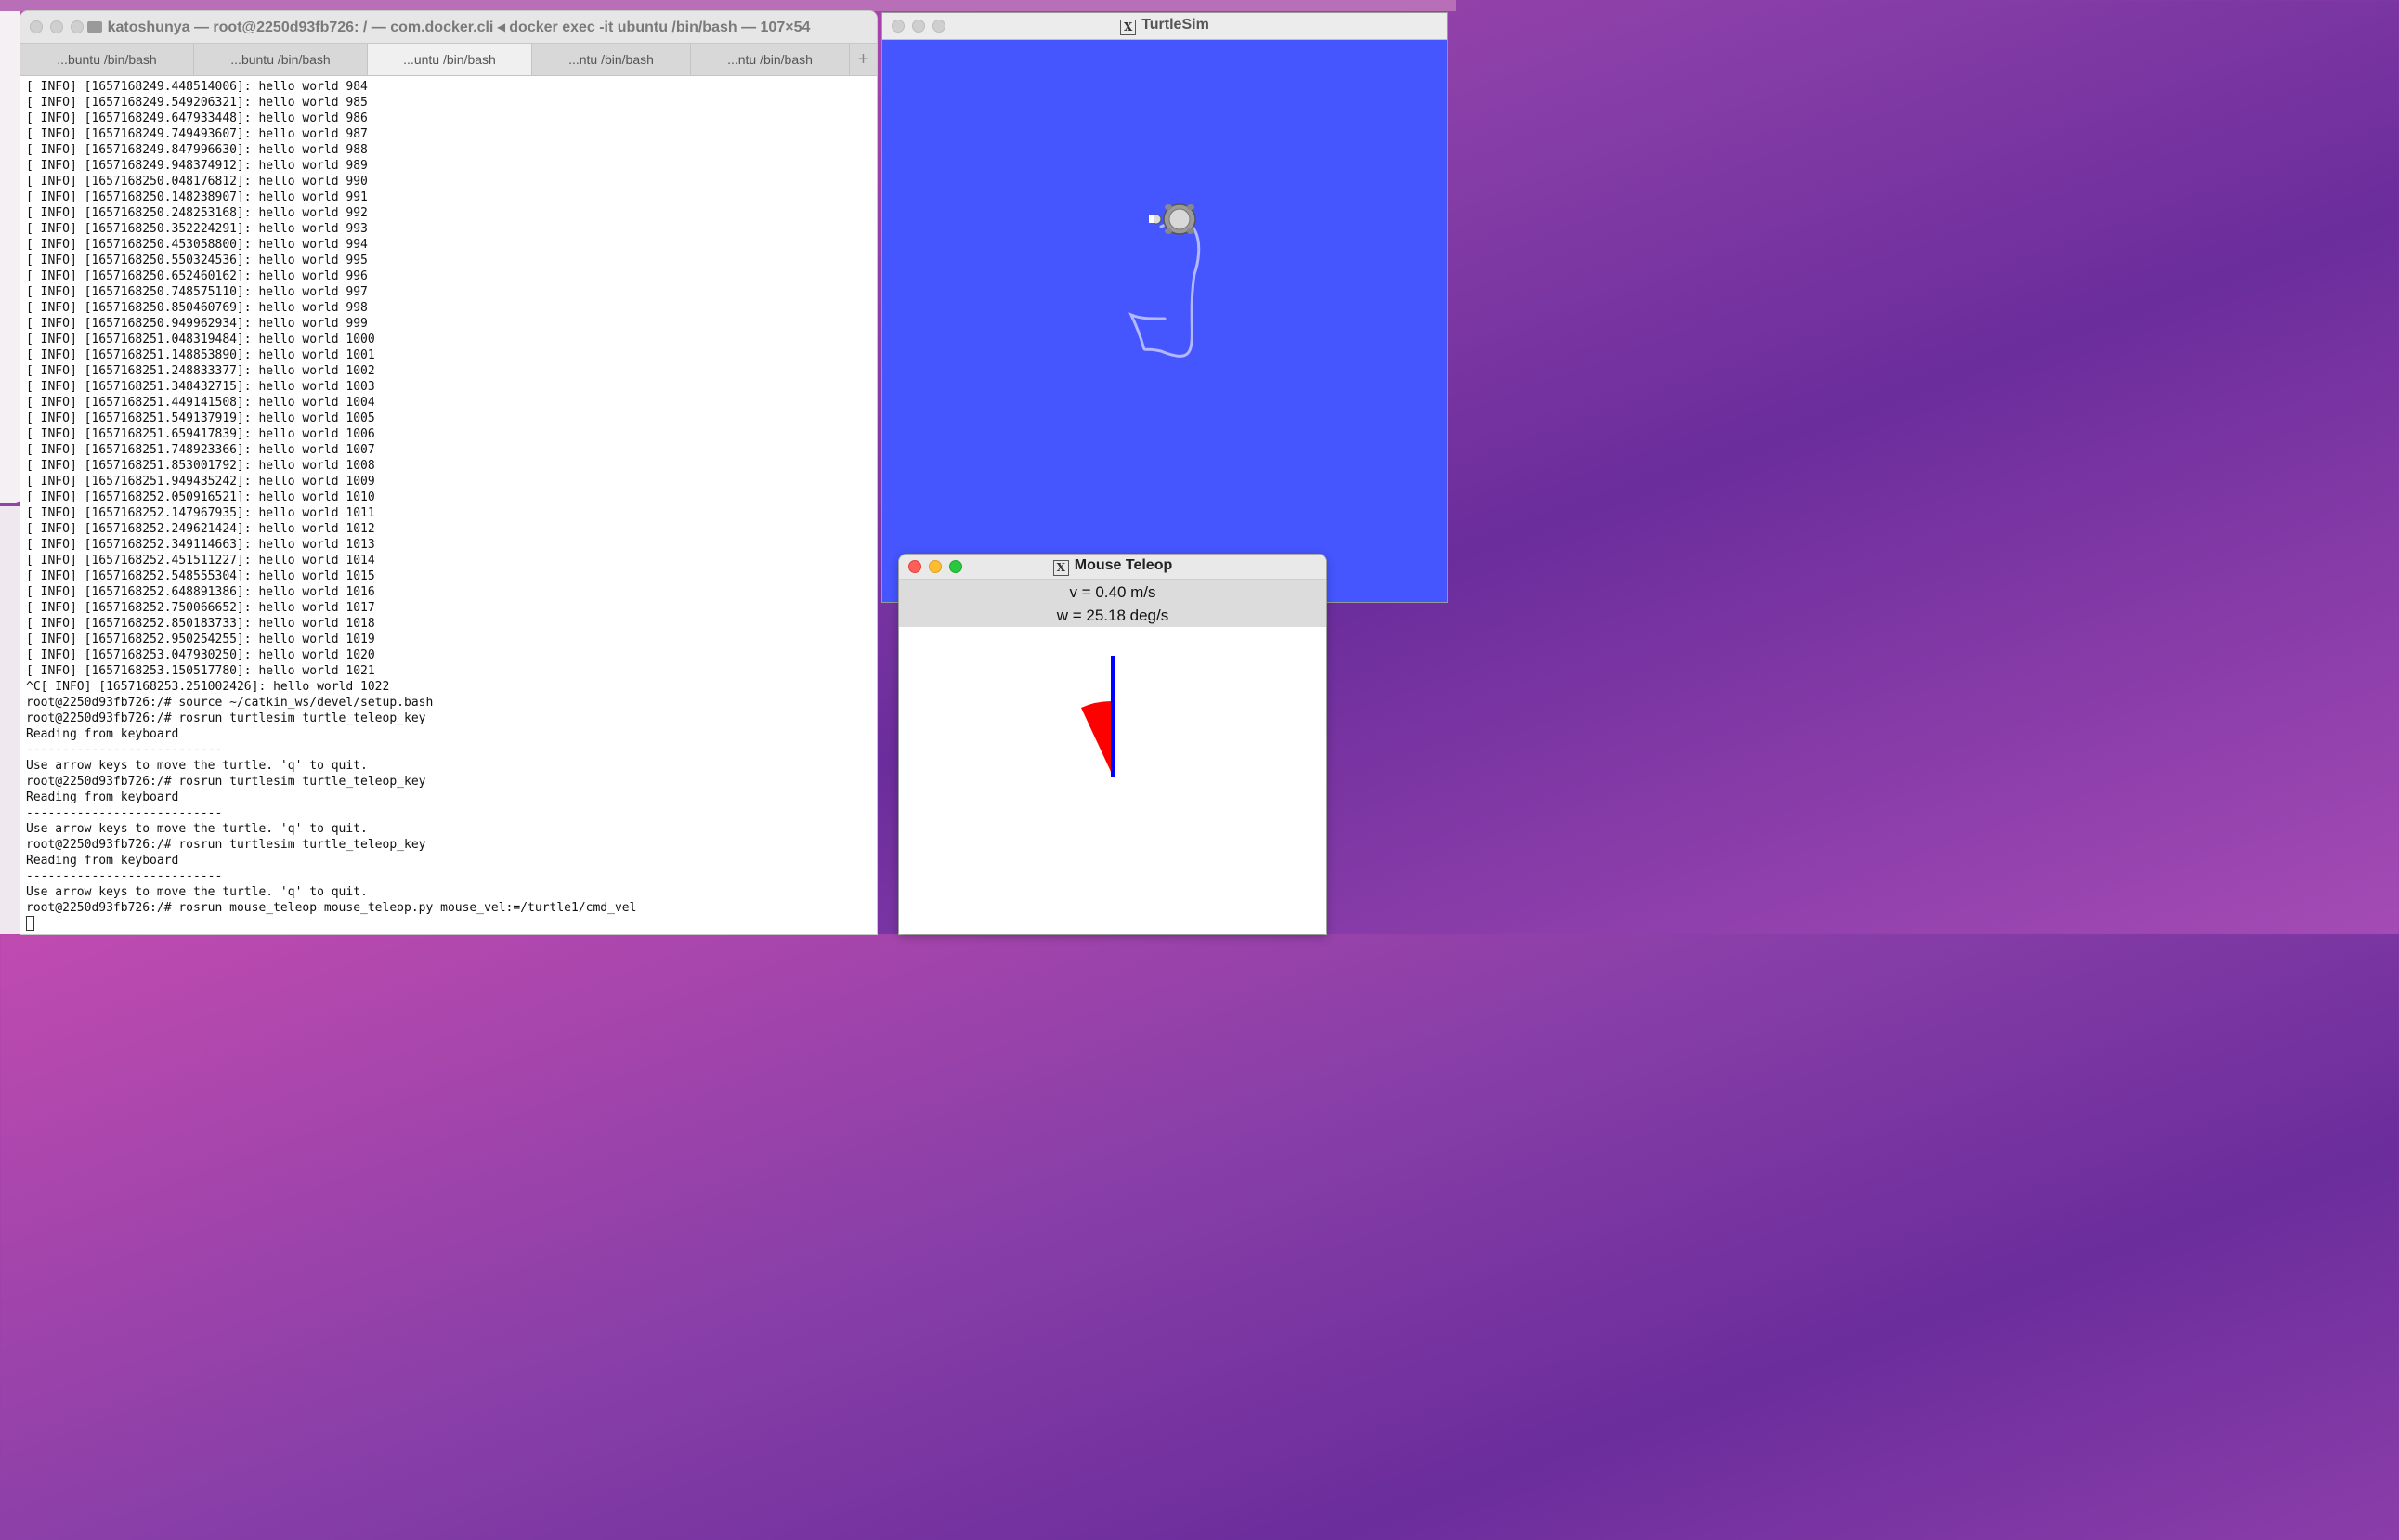  Describe the element at coordinates (864, 59) in the screenshot. I see `new-tab-button: +` at that location.